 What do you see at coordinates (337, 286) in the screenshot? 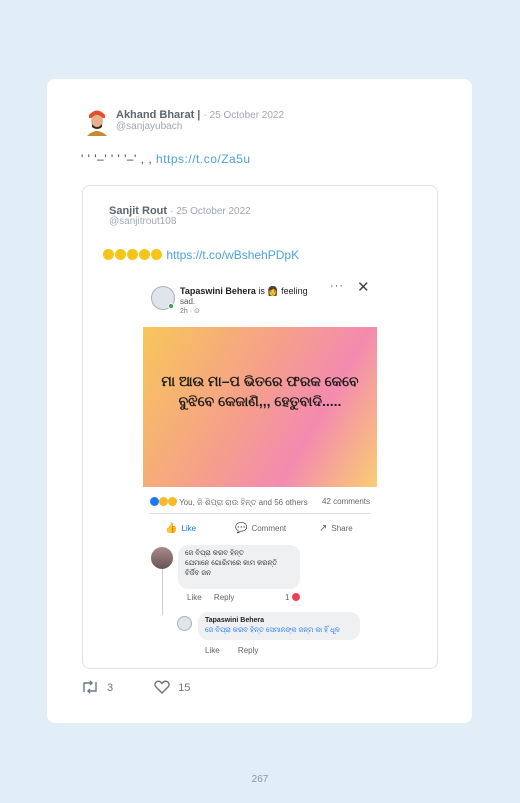
I see `more-options-icon: ···` at bounding box center [337, 286].